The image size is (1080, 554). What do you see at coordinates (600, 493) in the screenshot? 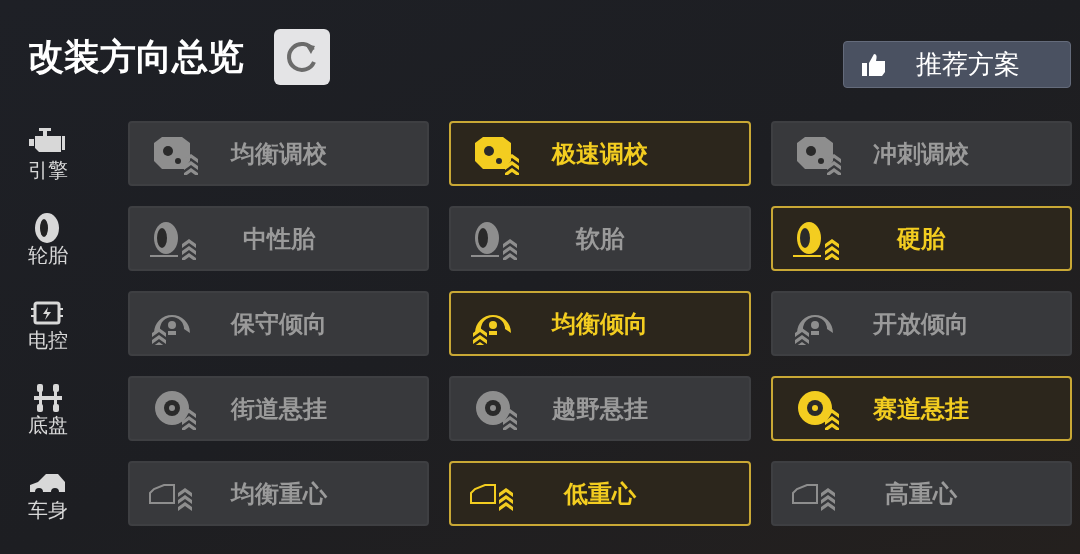
I see `option-card: 低重心` at bounding box center [600, 493].